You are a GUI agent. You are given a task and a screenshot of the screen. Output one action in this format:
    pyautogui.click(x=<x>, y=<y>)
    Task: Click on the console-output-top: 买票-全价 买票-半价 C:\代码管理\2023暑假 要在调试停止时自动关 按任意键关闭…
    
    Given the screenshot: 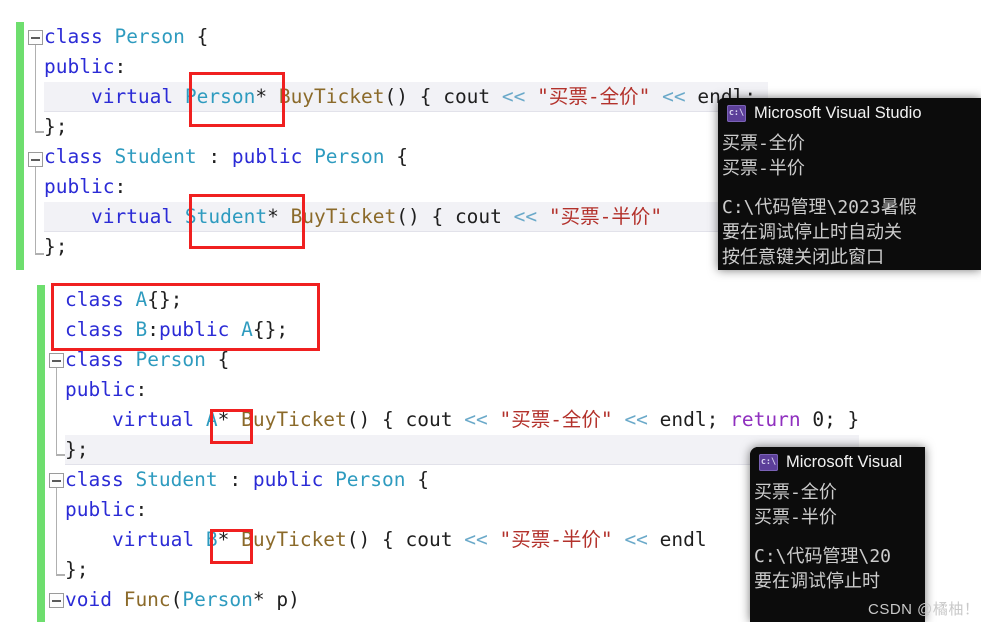 What is the action you would take?
    pyautogui.click(x=849, y=199)
    